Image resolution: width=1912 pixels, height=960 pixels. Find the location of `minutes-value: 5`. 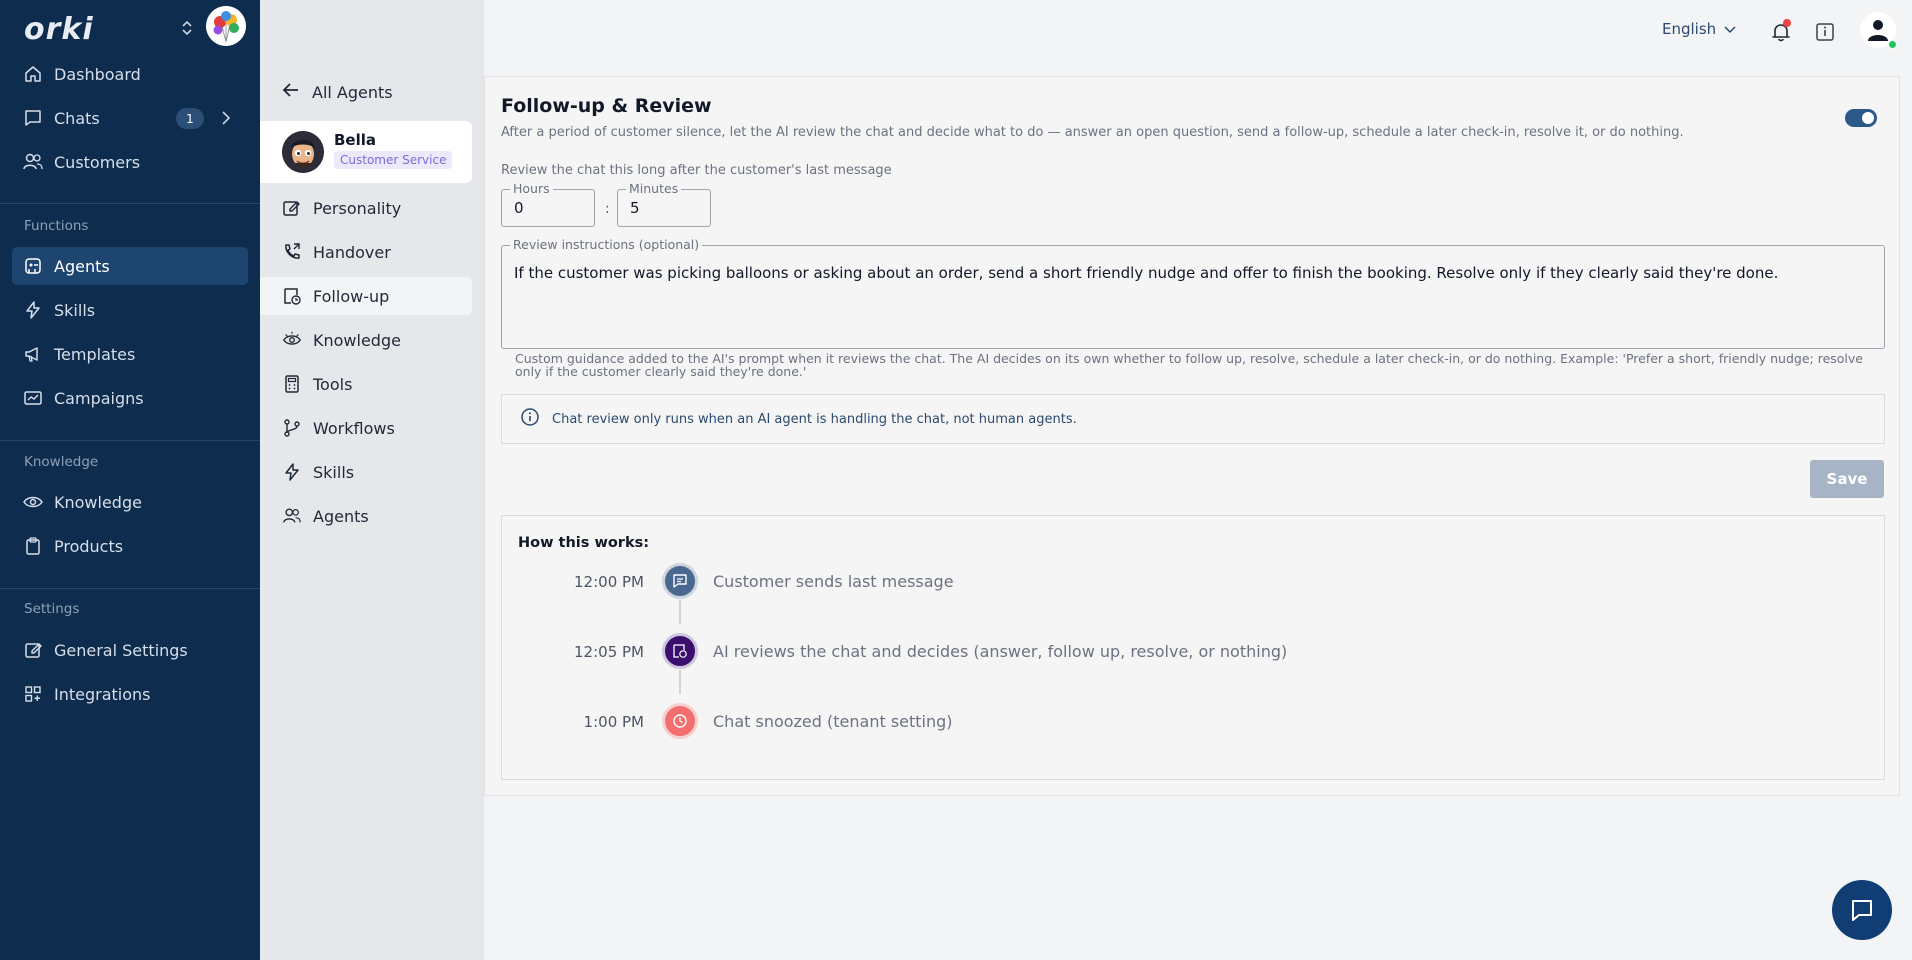

minutes-value: 5 is located at coordinates (635, 208).